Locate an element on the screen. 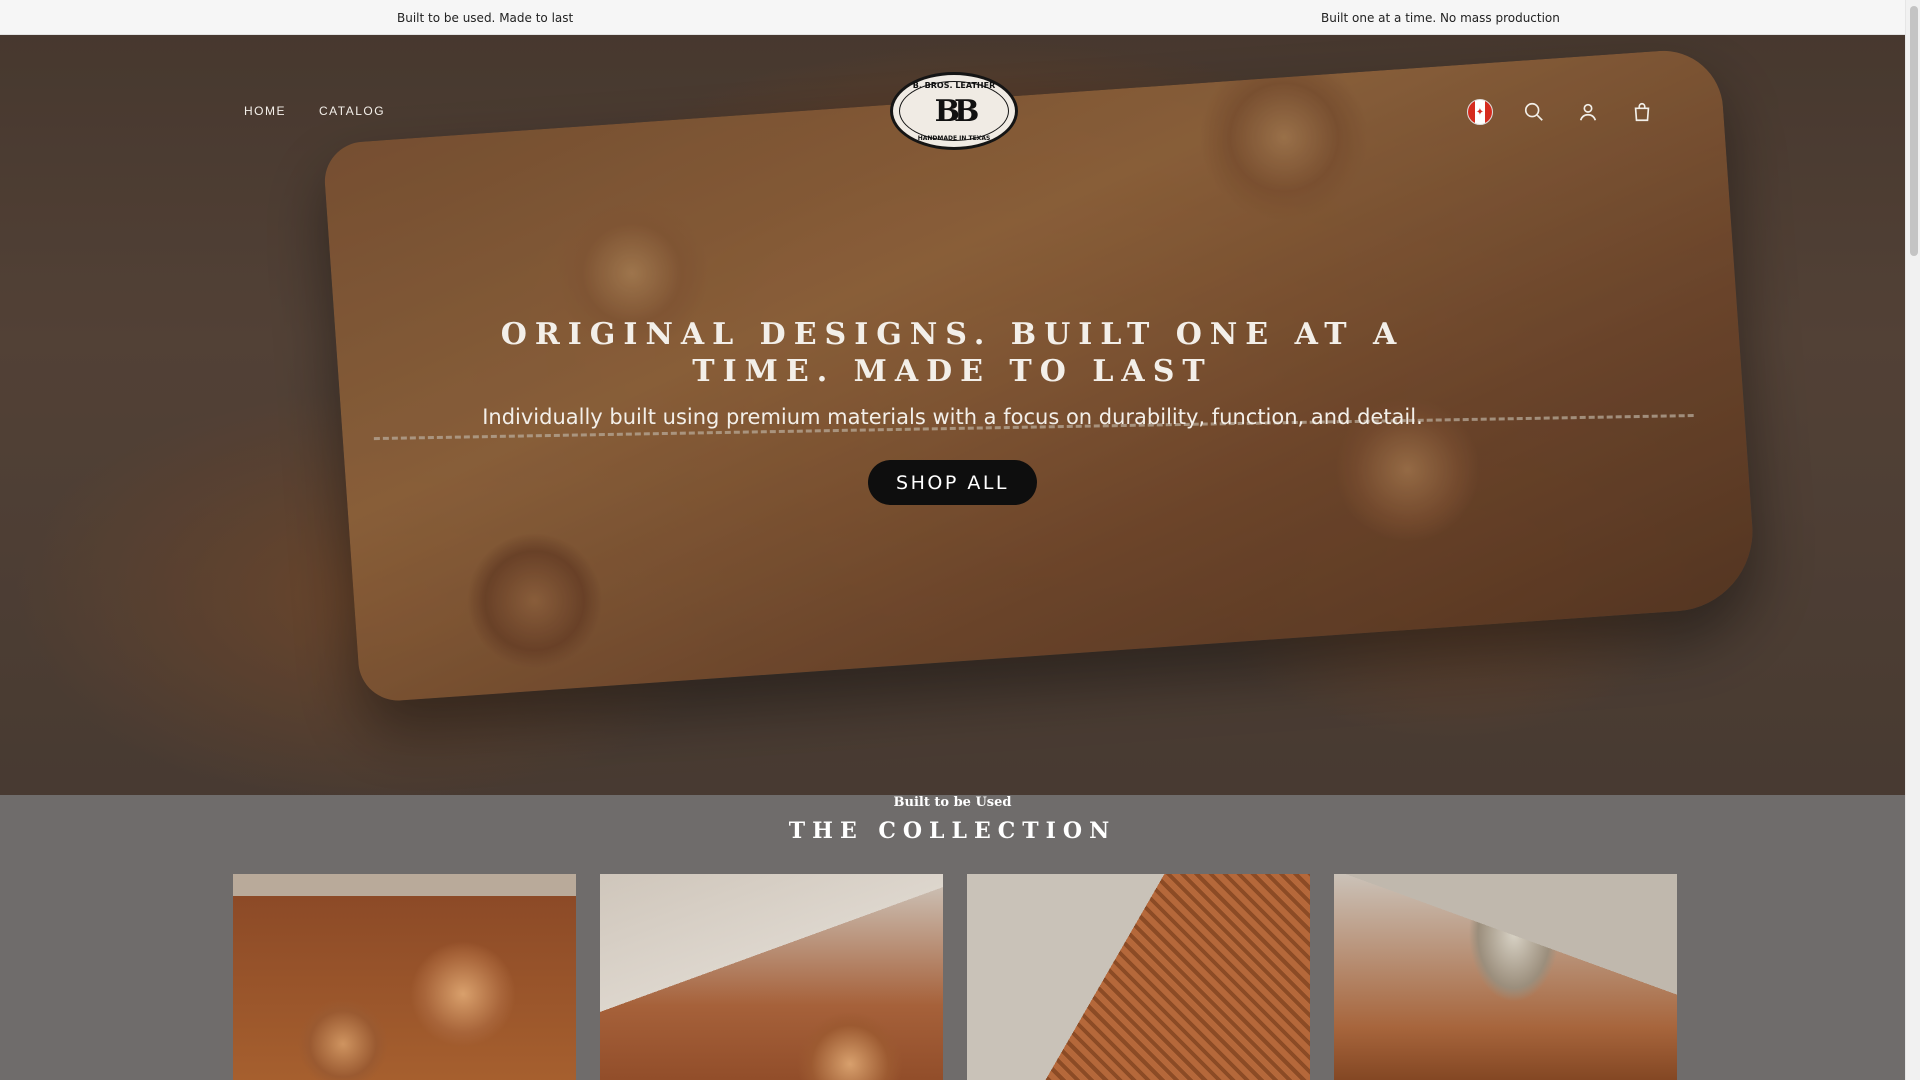  shop-all-button: SHOP ALL is located at coordinates (952, 482).